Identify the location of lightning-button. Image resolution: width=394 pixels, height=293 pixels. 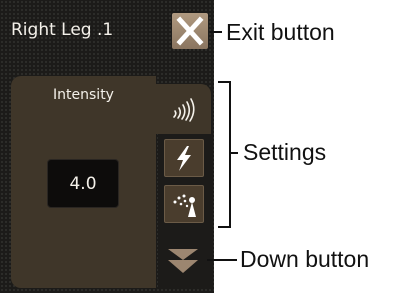
(184, 158).